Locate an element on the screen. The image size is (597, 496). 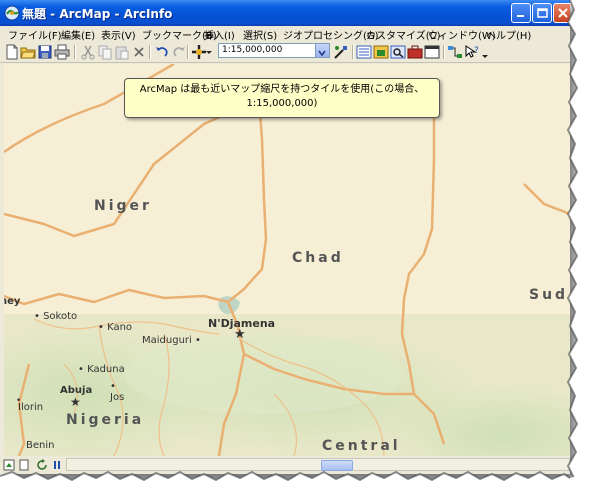
map-label-kaduna: • Kaduna is located at coordinates (101, 369).